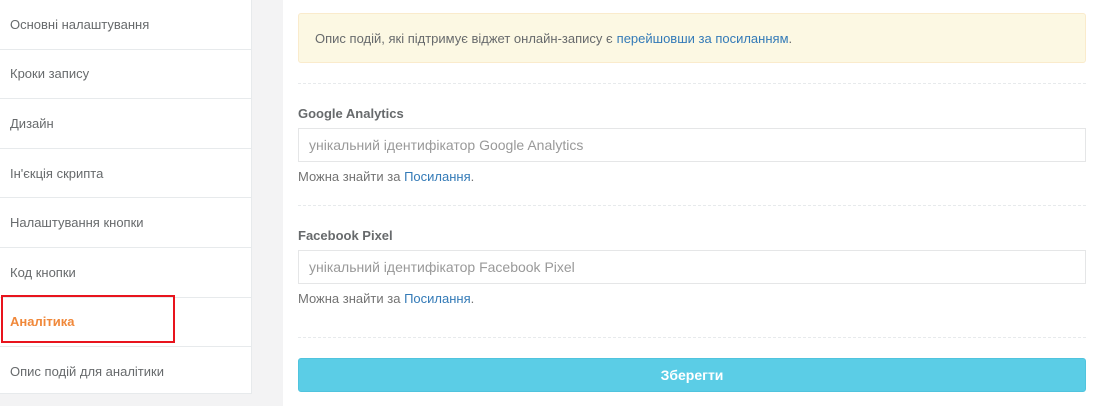 The image size is (1093, 406). Describe the element at coordinates (351, 113) in the screenshot. I see `google-analytics-label: Google Analytics` at that location.